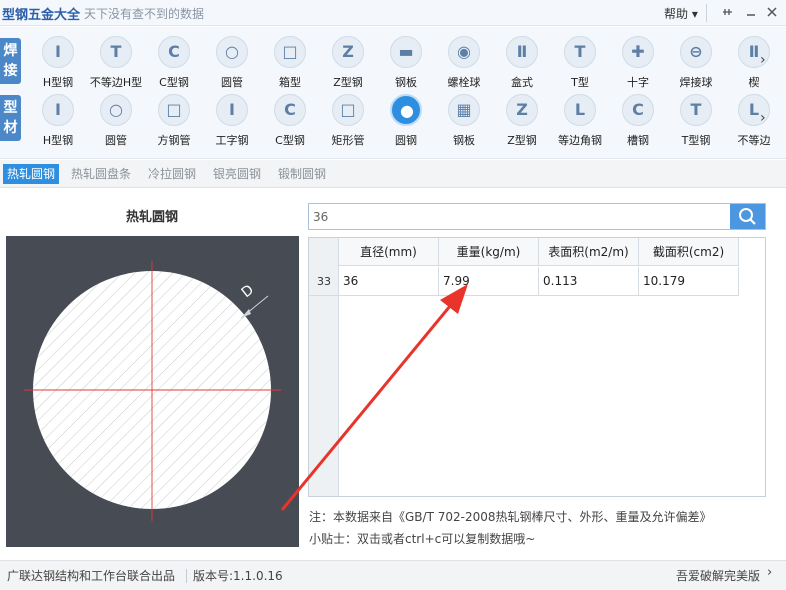 This screenshot has height=590, width=786. I want to click on toolbar-item: ✚ 十字, so click(638, 64).